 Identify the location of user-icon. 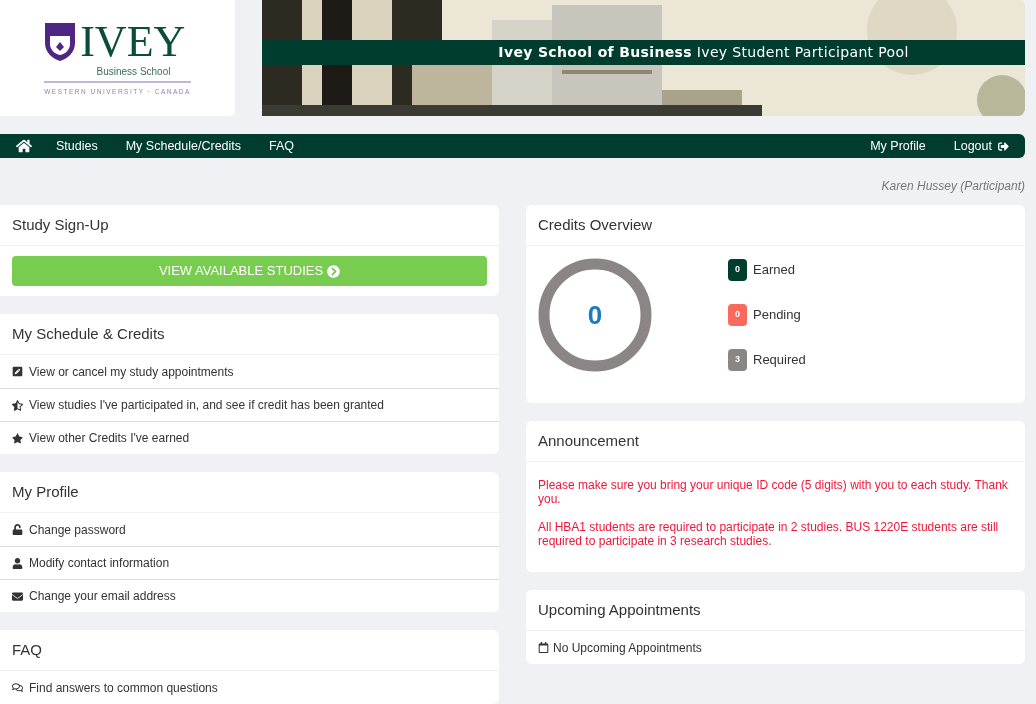
(17, 563).